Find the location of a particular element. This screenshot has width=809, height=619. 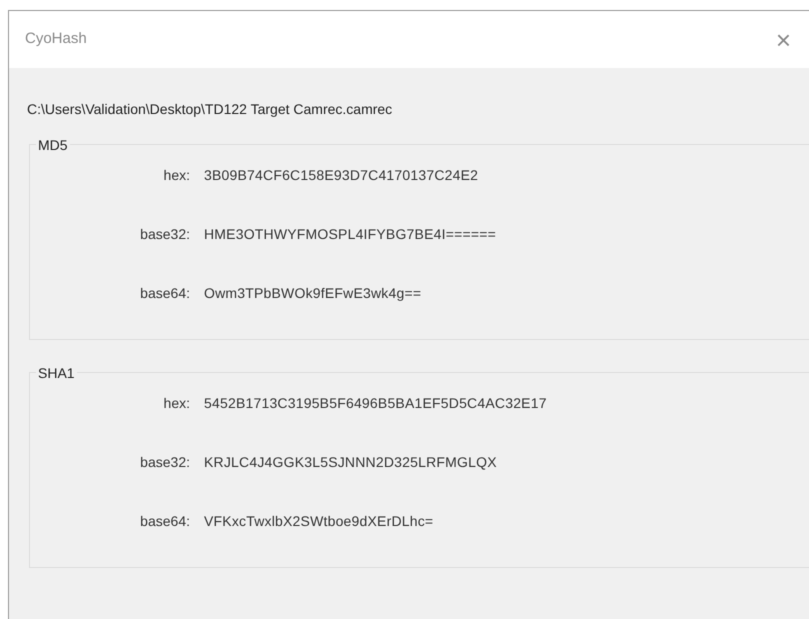

hash-value: HME3OTHWYFMOSPL4IFYBG7BE4I====== is located at coordinates (350, 234).